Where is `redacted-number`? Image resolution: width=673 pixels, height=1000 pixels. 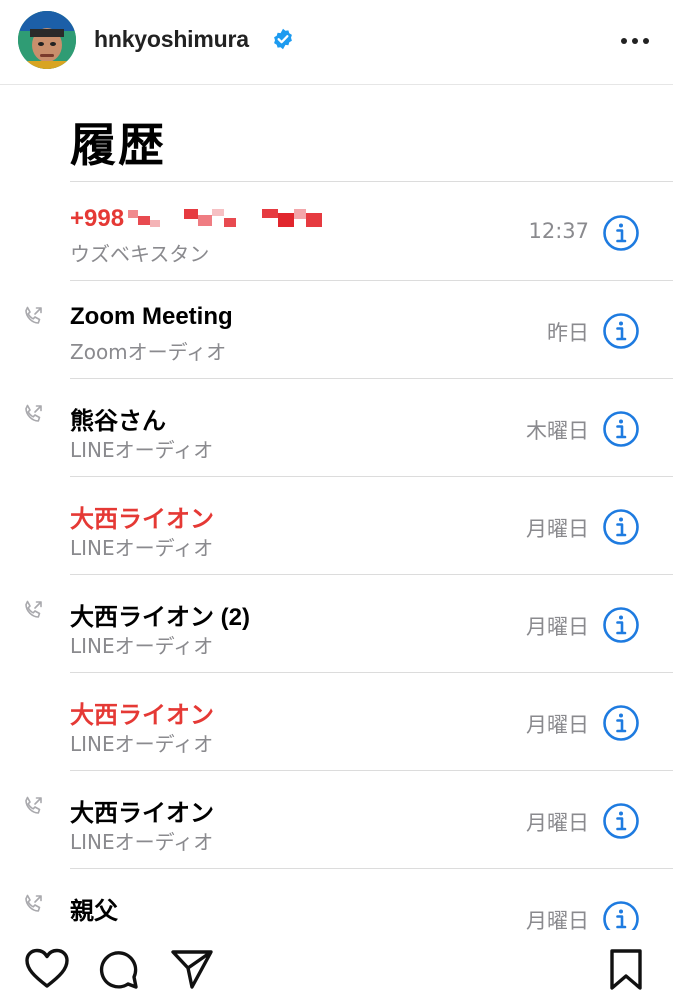
redacted-number is located at coordinates (225, 217).